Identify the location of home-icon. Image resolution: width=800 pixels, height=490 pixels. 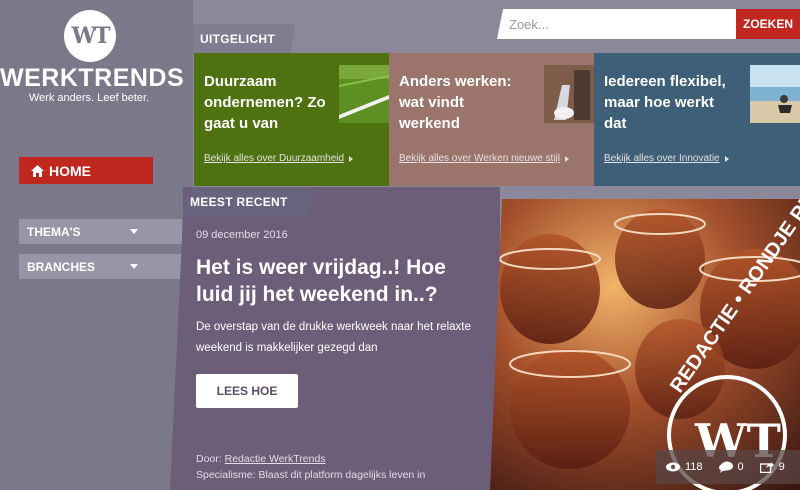
(37, 170).